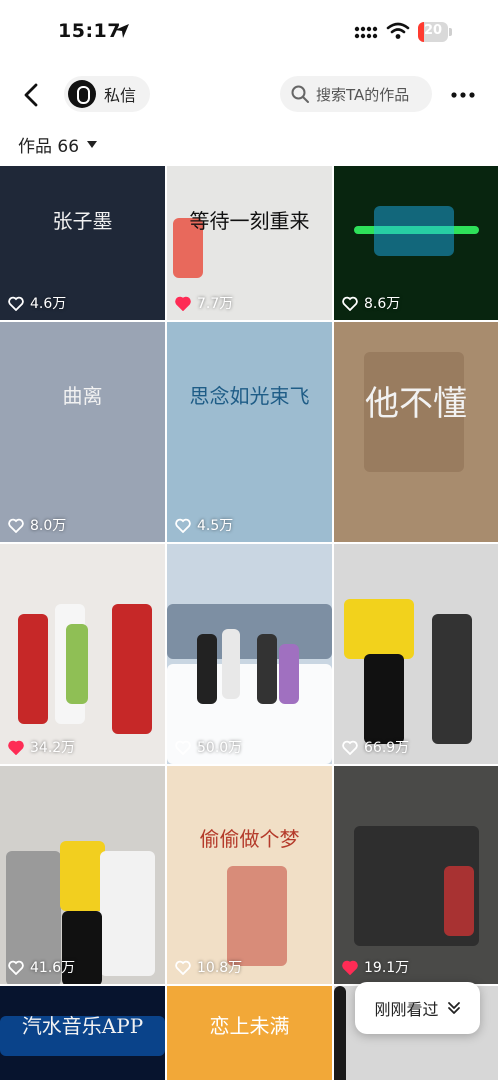 The width and height of the screenshot is (498, 1080). What do you see at coordinates (220, 968) in the screenshot?
I see `like-count-value: 10.8万` at bounding box center [220, 968].